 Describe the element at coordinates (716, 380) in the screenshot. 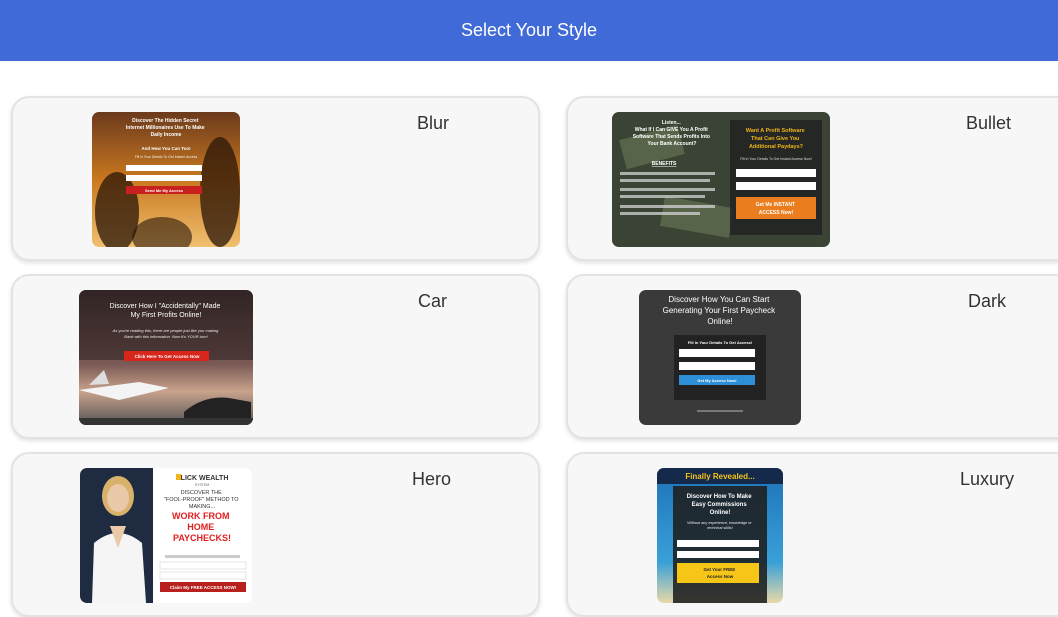

I see `thumb-button: Get My Access Now!` at that location.